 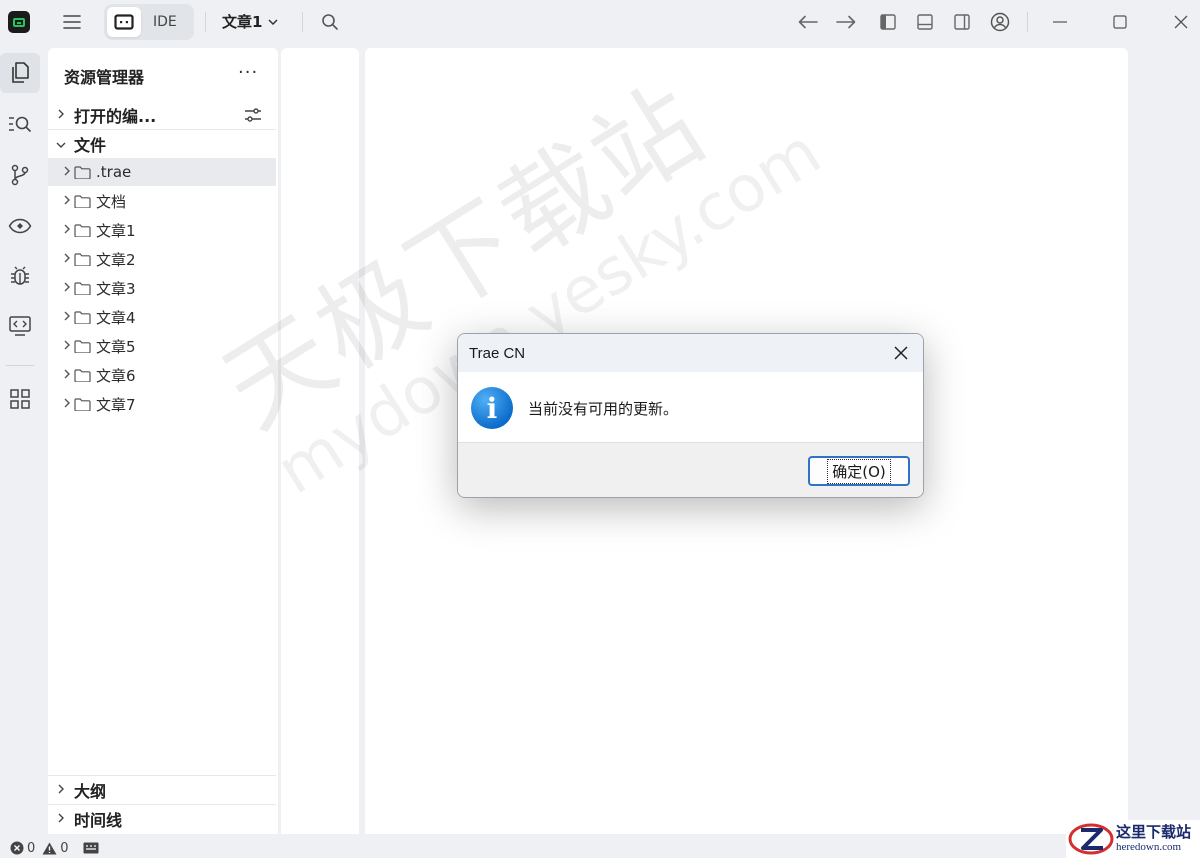 I want to click on trae-logo-icon, so click(x=19, y=22).